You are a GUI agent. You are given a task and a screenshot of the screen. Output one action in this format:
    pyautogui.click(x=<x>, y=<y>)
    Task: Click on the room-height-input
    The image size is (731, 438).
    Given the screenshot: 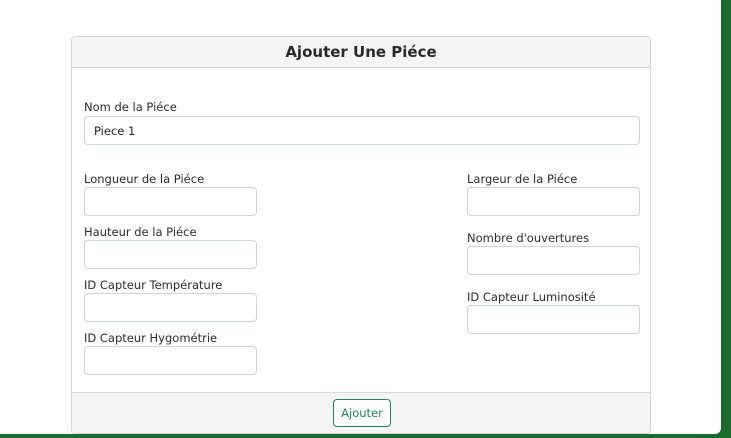 What is the action you would take?
    pyautogui.click(x=170, y=254)
    